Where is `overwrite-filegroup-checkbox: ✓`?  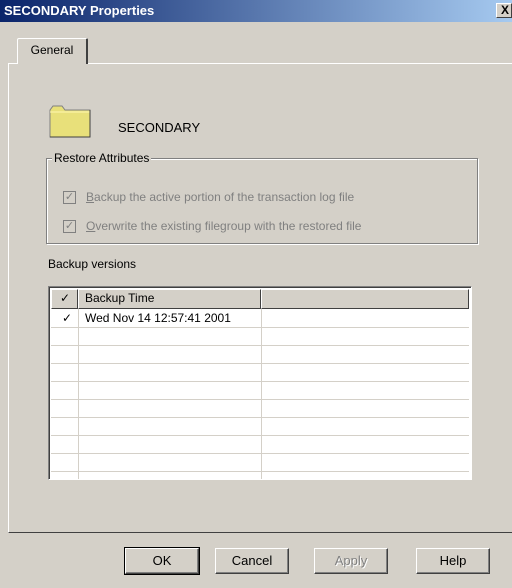
overwrite-filegroup-checkbox: ✓ is located at coordinates (69, 226).